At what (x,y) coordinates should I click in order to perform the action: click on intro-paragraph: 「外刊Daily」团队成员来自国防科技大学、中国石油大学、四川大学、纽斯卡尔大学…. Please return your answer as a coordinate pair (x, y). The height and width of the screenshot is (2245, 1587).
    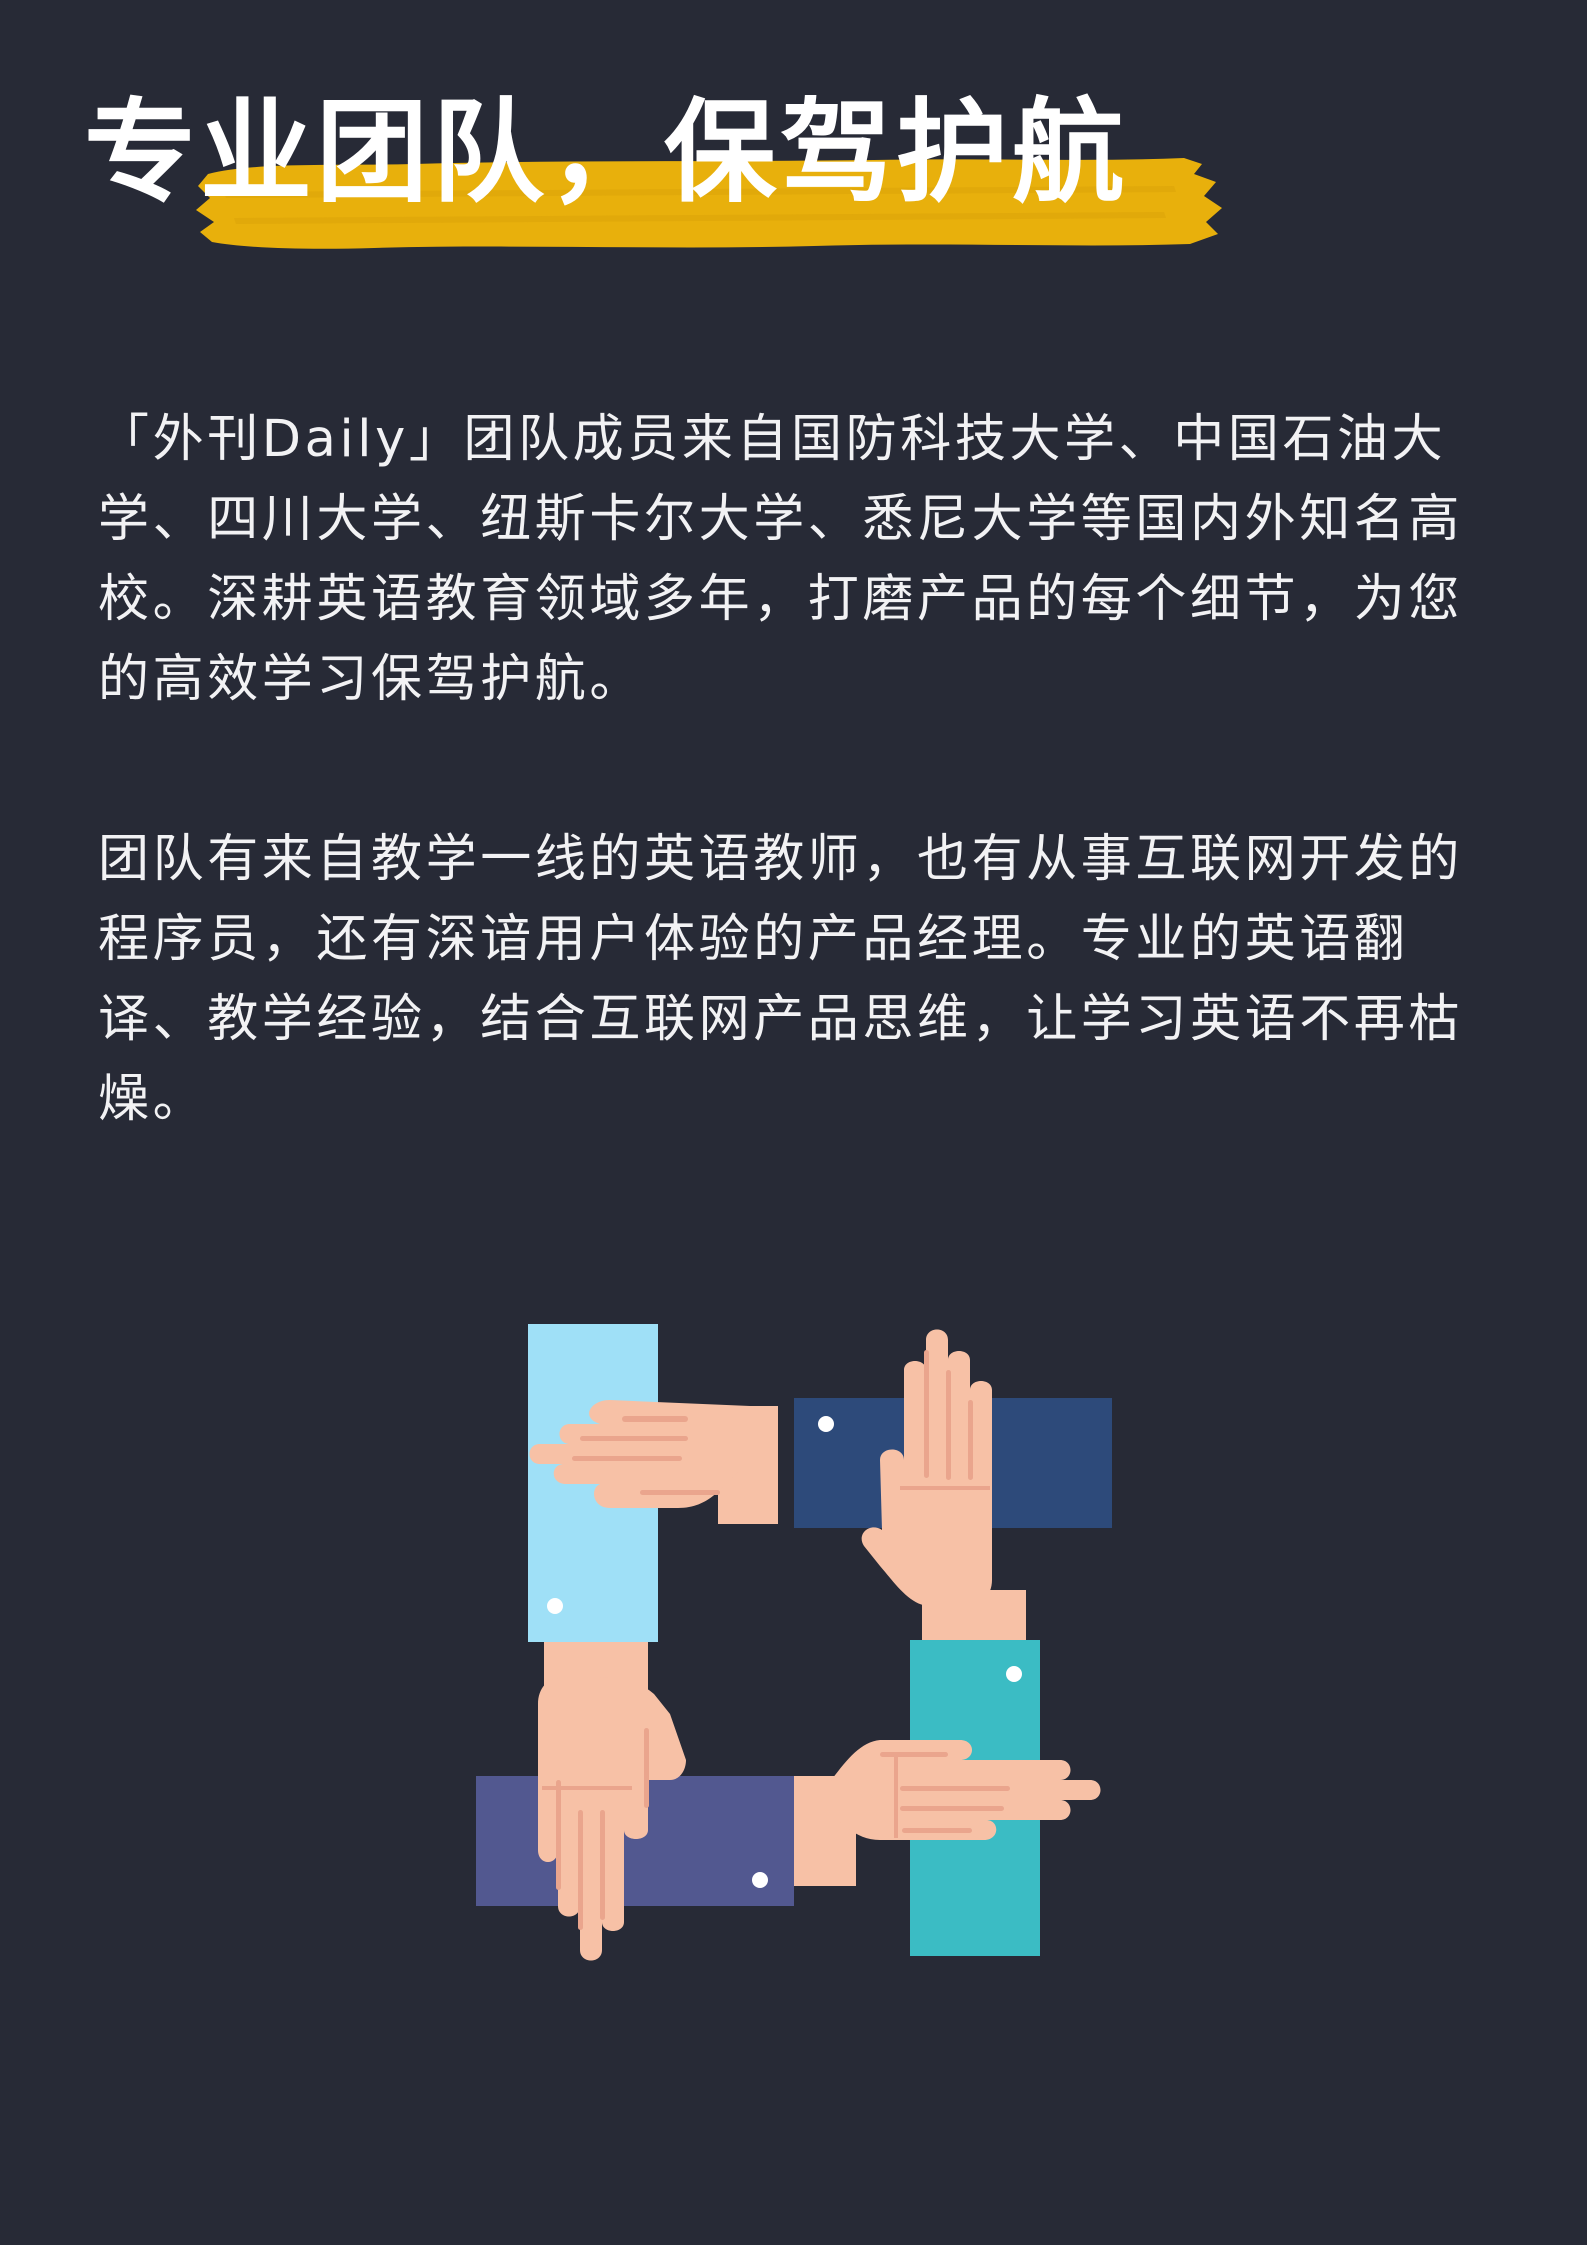
    Looking at the image, I should click on (781, 559).